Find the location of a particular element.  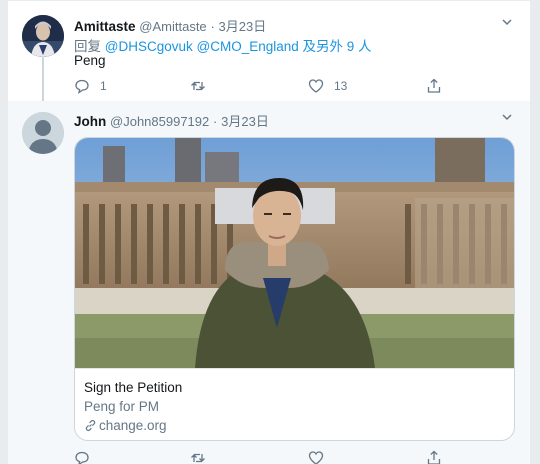

tweet-header: Amittaste @Amittaste · 3月23日 is located at coordinates (170, 25).